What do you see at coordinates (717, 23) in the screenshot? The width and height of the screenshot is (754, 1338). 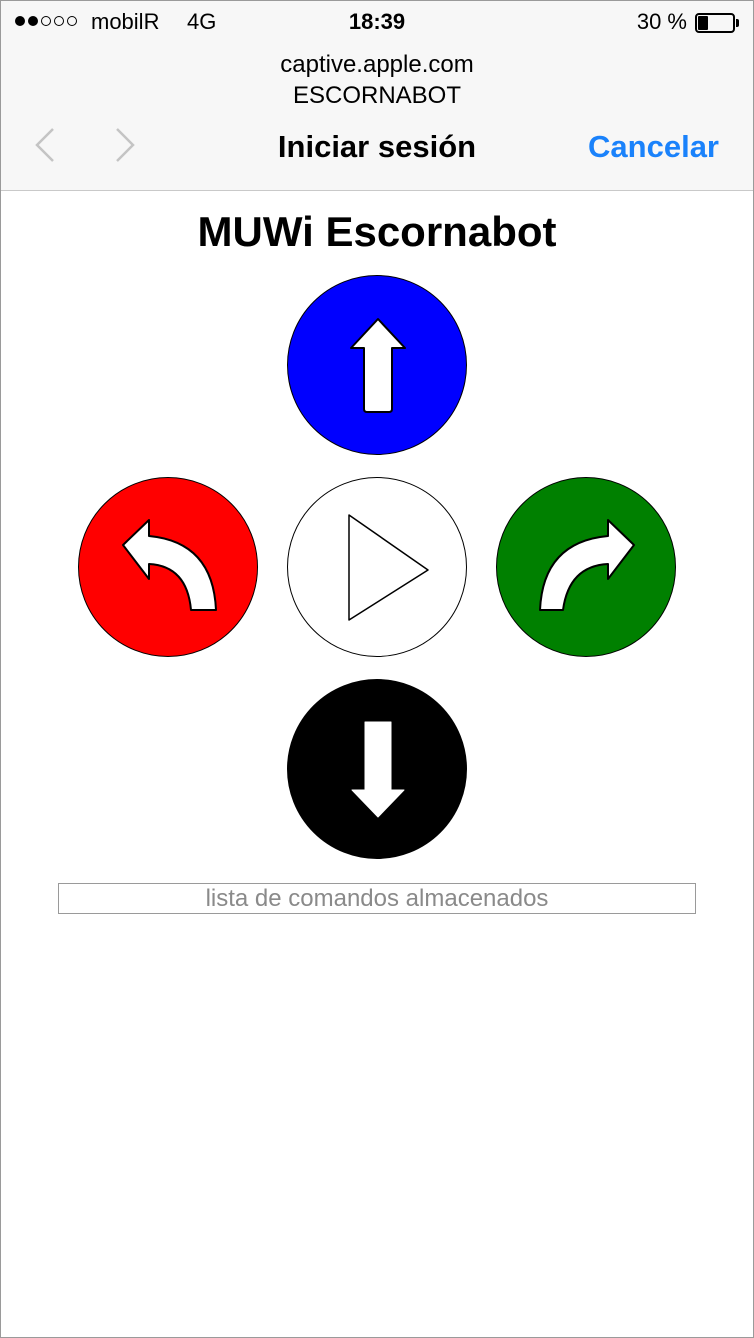 I see `battery-icon` at bounding box center [717, 23].